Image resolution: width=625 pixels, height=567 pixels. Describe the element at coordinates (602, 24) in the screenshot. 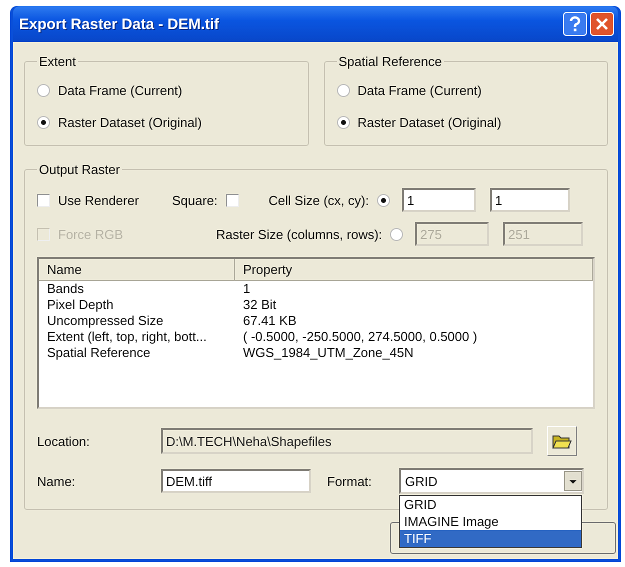

I see `close-icon` at that location.